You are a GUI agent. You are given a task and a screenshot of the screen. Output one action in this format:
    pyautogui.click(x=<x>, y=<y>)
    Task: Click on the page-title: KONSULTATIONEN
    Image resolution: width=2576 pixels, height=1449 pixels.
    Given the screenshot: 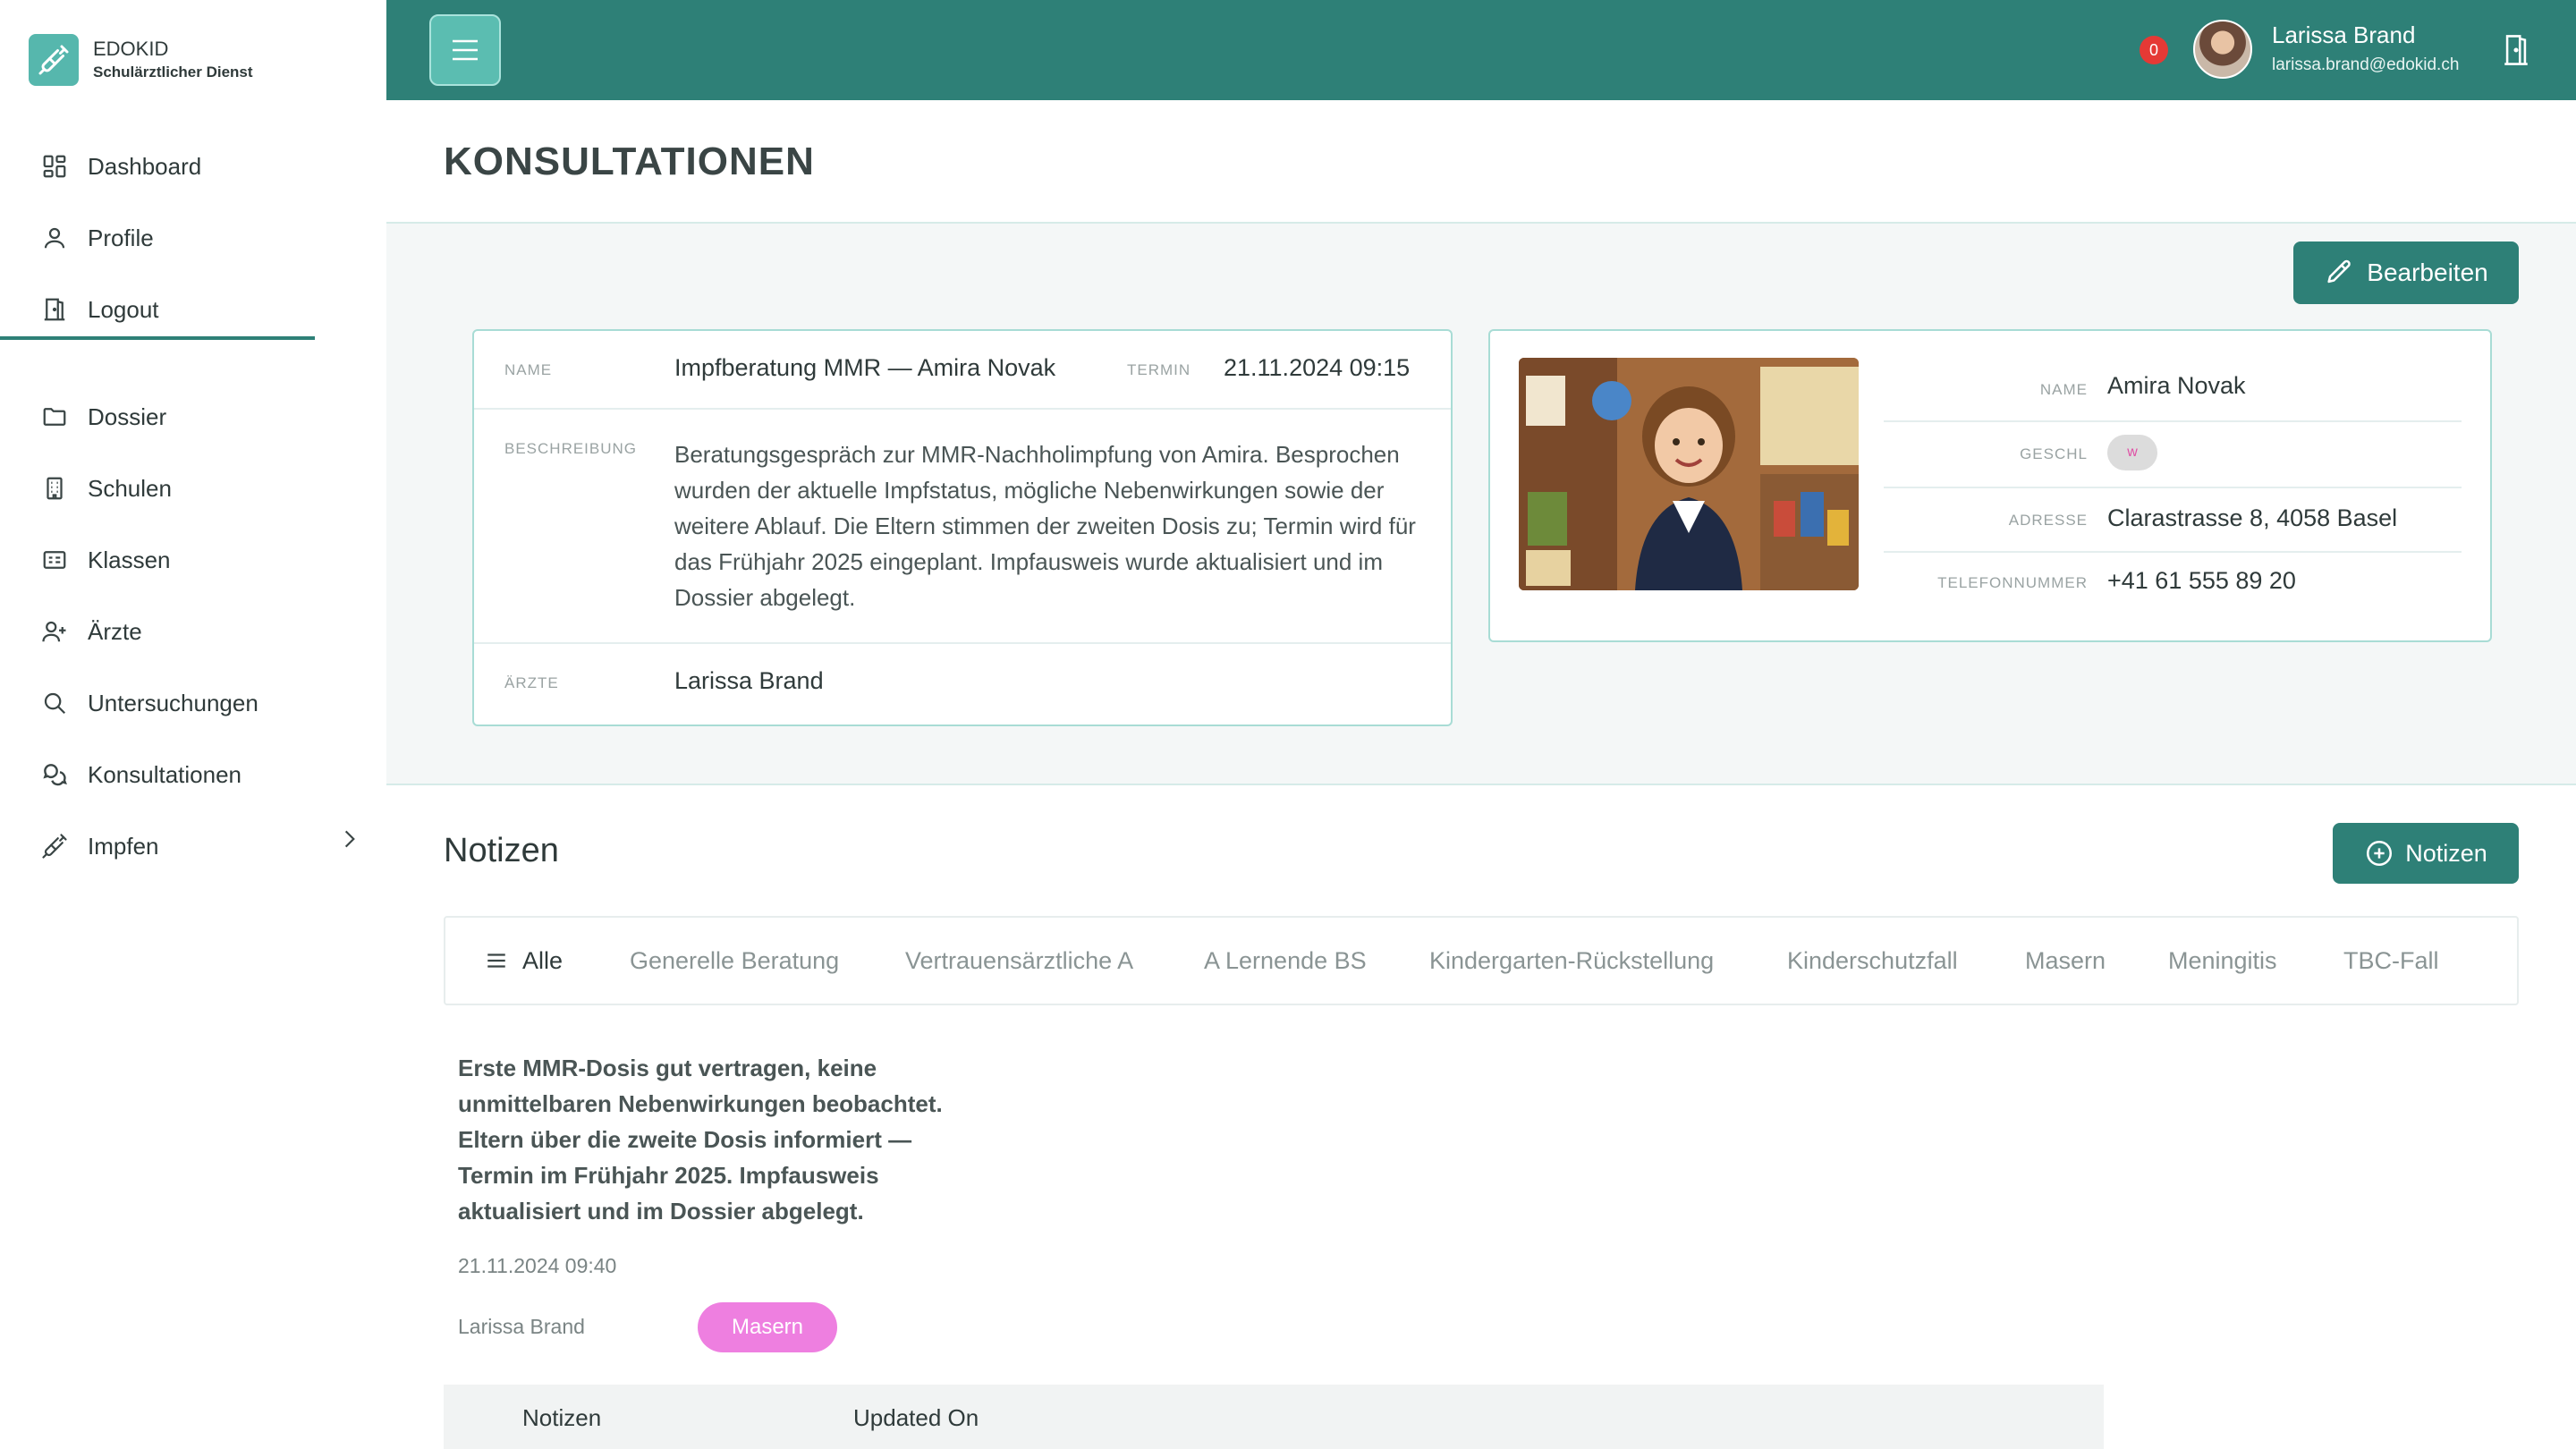 What is the action you would take?
    pyautogui.click(x=629, y=161)
    